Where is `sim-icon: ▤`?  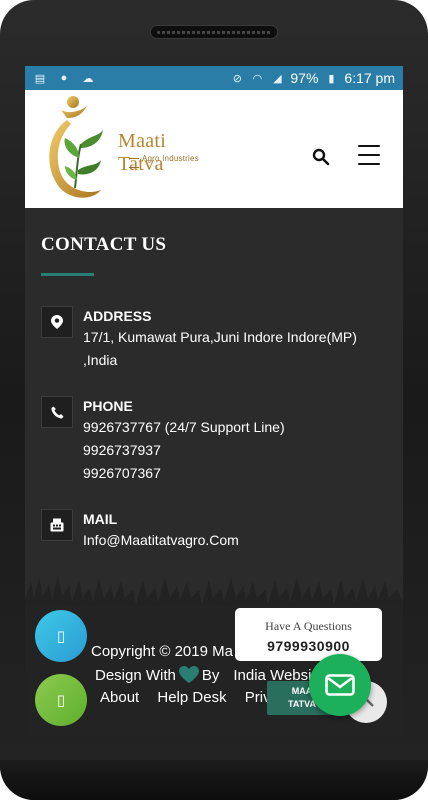
sim-icon: ▤ is located at coordinates (40, 78).